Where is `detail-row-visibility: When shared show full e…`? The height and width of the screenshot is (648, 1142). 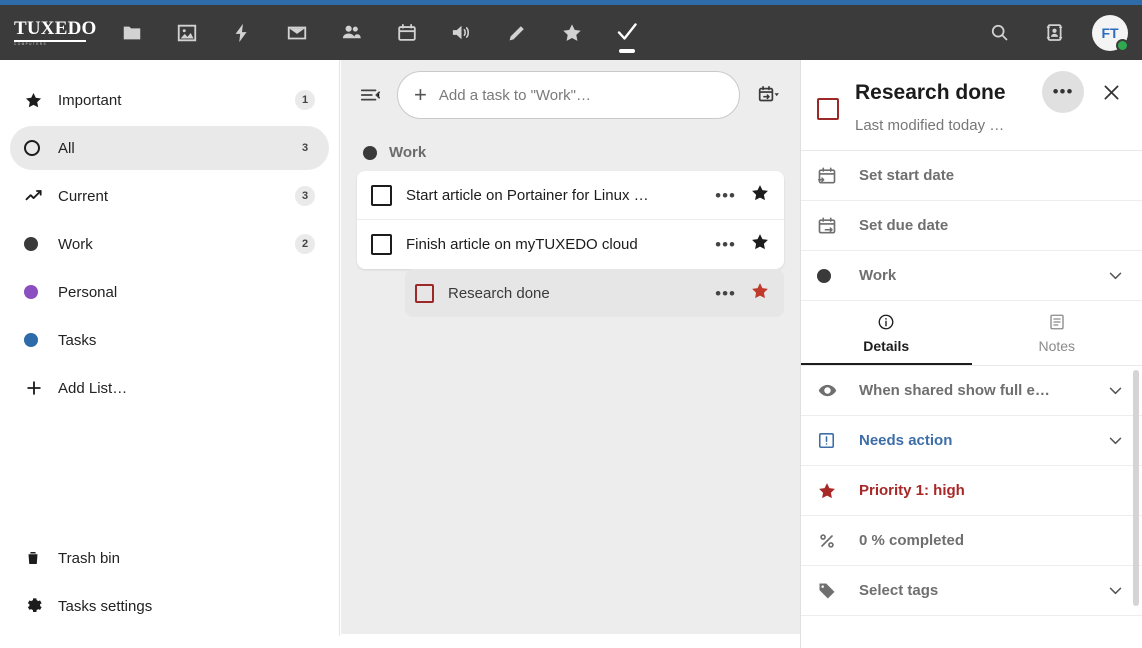 detail-row-visibility: When shared show full e… is located at coordinates (971, 391).